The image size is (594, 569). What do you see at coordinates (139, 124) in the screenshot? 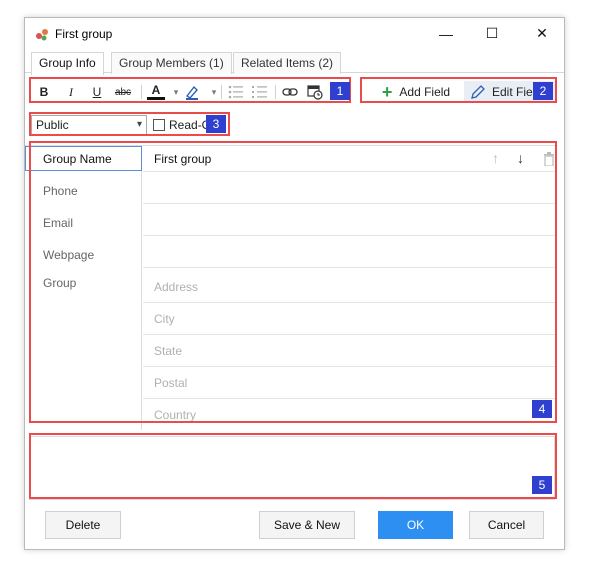
I see `chevron-down-icon: ▾` at bounding box center [139, 124].